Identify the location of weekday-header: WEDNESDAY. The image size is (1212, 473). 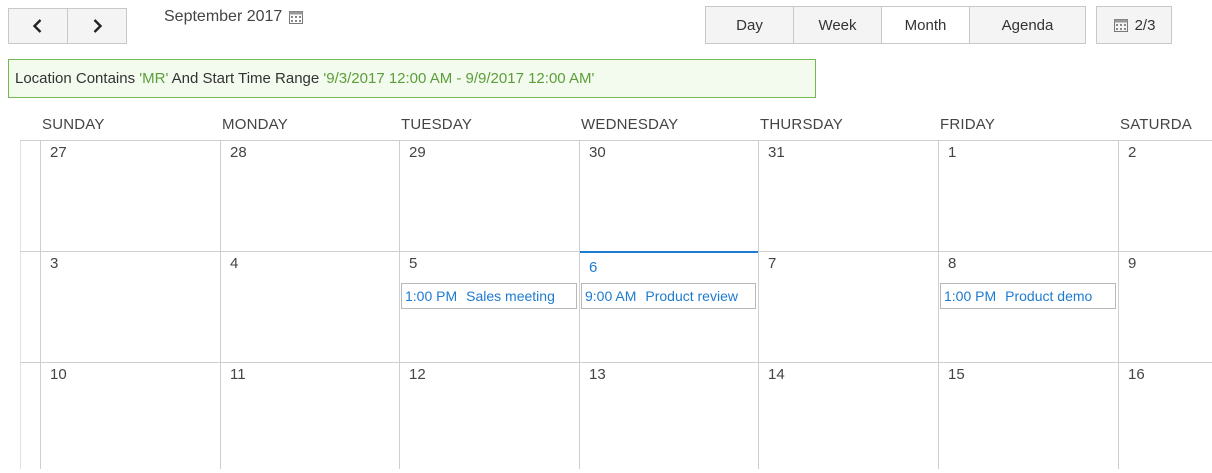
(630, 124).